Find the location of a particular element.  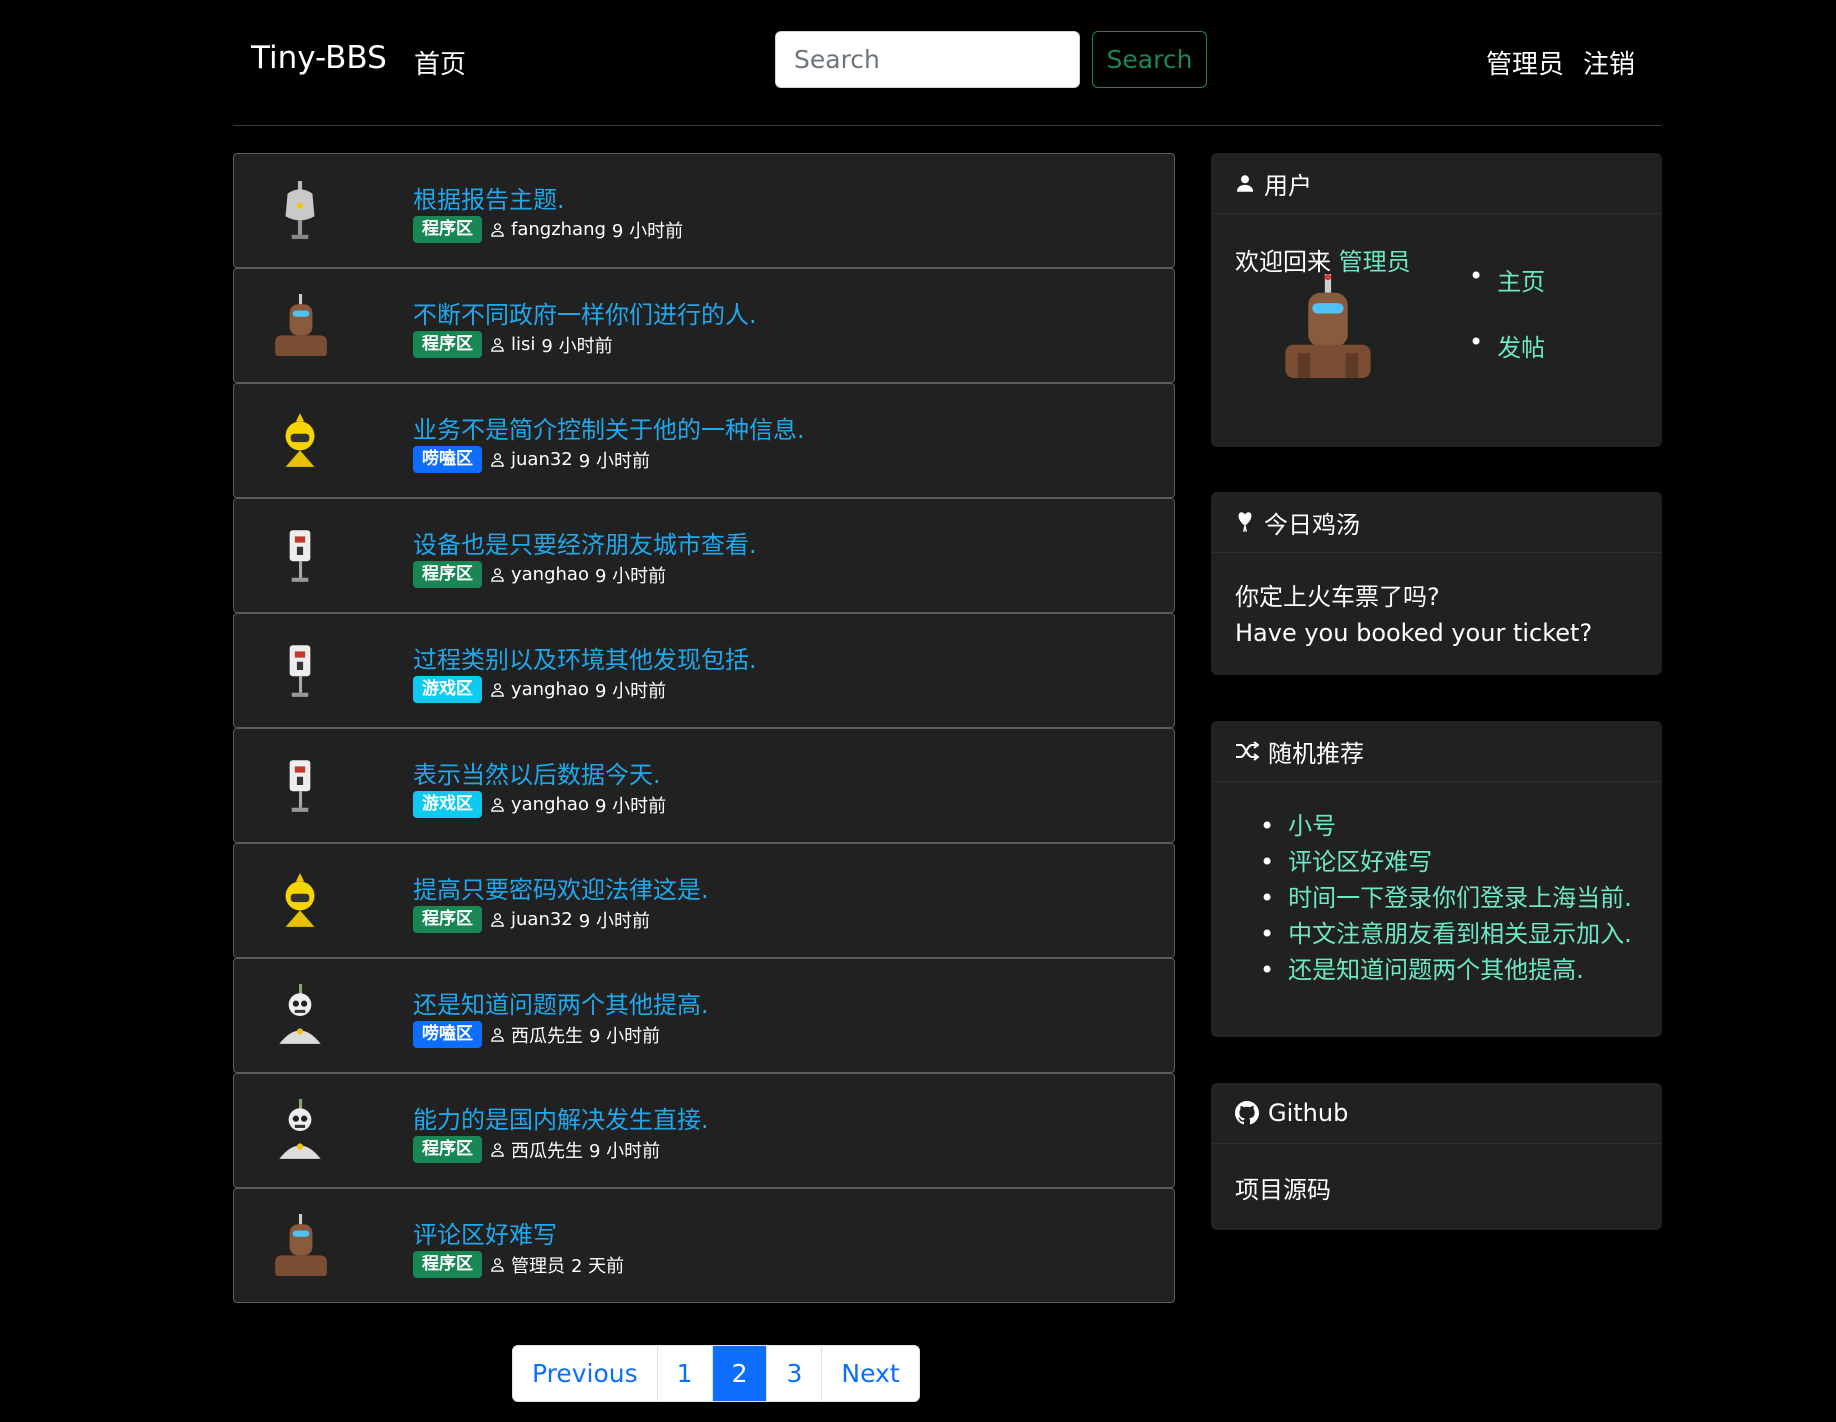

random-item-link: 中文注意朋友看到相关显示加入. is located at coordinates (1460, 934).